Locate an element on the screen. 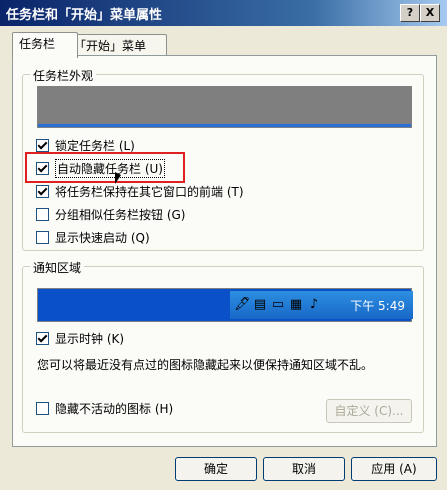 The image size is (447, 490). keep-on-top-label: 将任务栏保持在其它窗口的前端 (T) is located at coordinates (149, 191).